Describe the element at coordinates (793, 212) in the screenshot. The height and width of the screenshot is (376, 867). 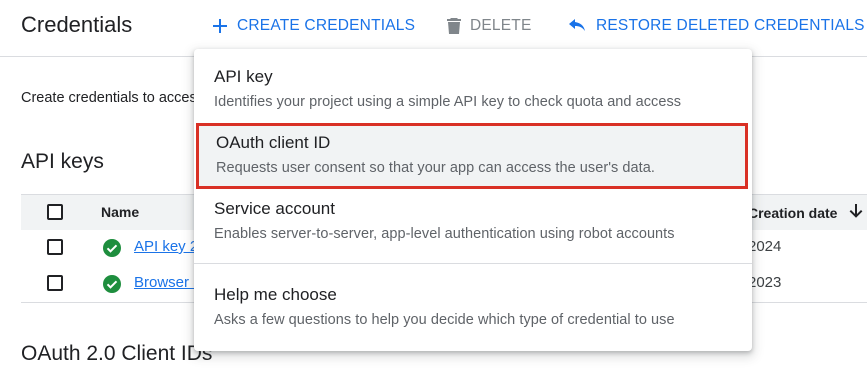
I see `column-header-date-label: Creation date` at that location.